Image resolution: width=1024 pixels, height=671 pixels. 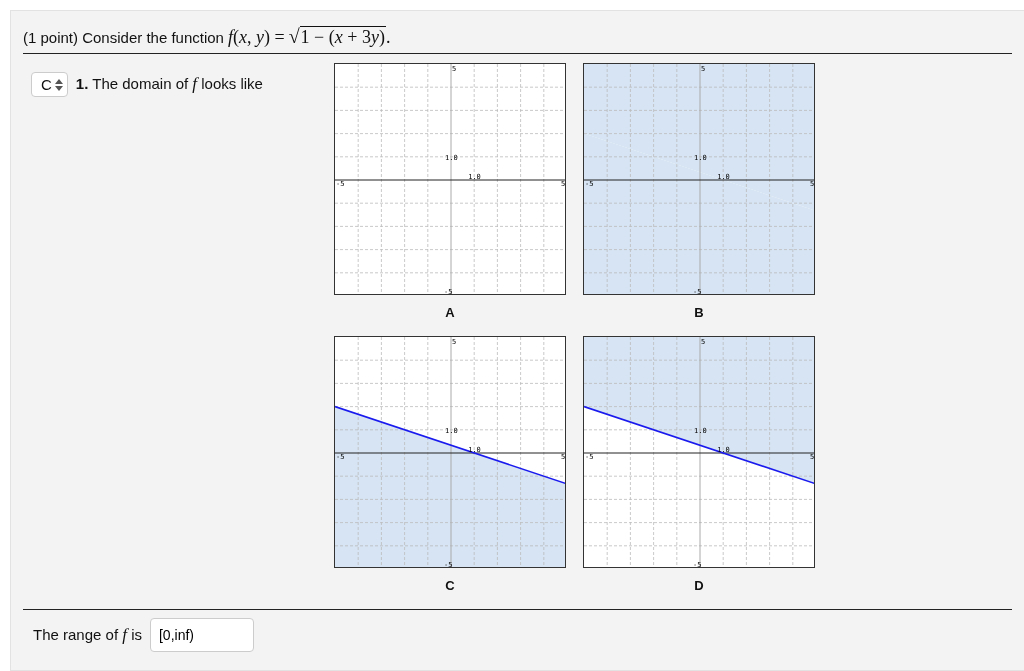 I want to click on option-label: C, so click(x=450, y=586).